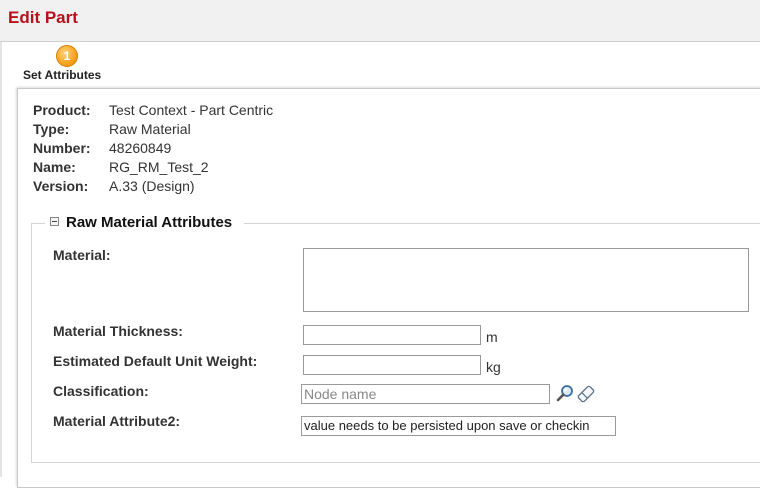 The height and width of the screenshot is (488, 760). I want to click on detail-label: Version:, so click(61, 186).